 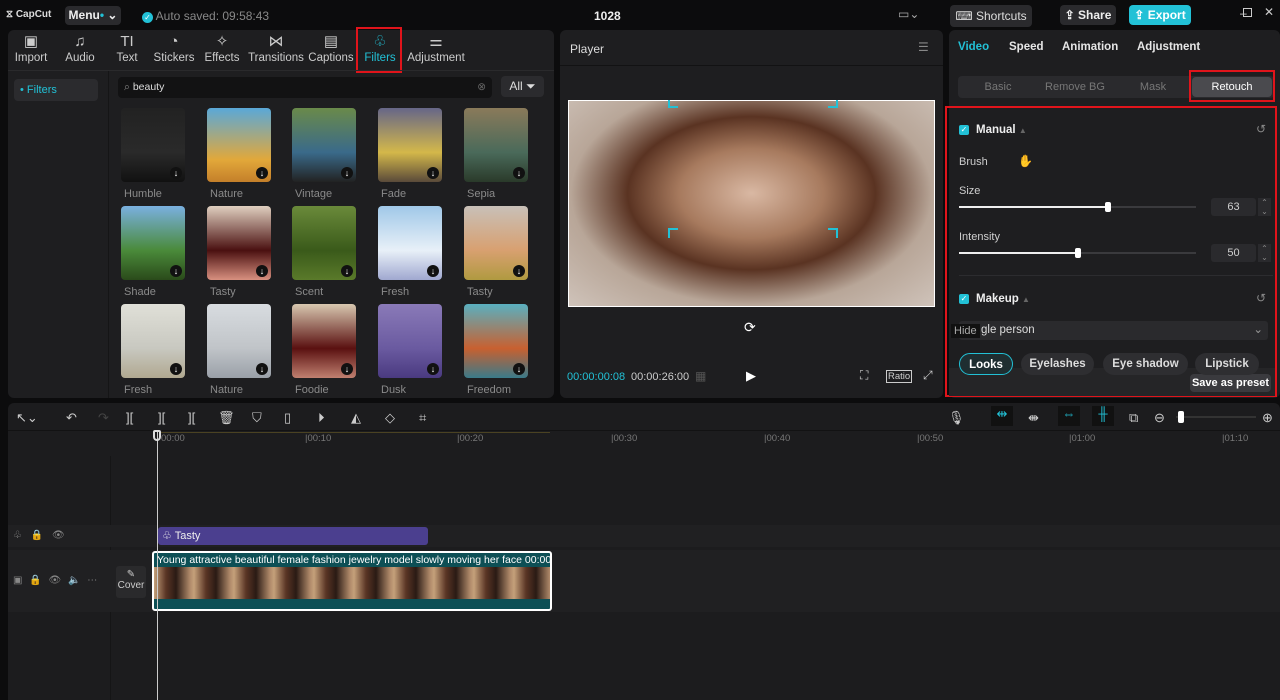 I want to click on filter-category-dropdown: All ⏷, so click(x=522, y=86).